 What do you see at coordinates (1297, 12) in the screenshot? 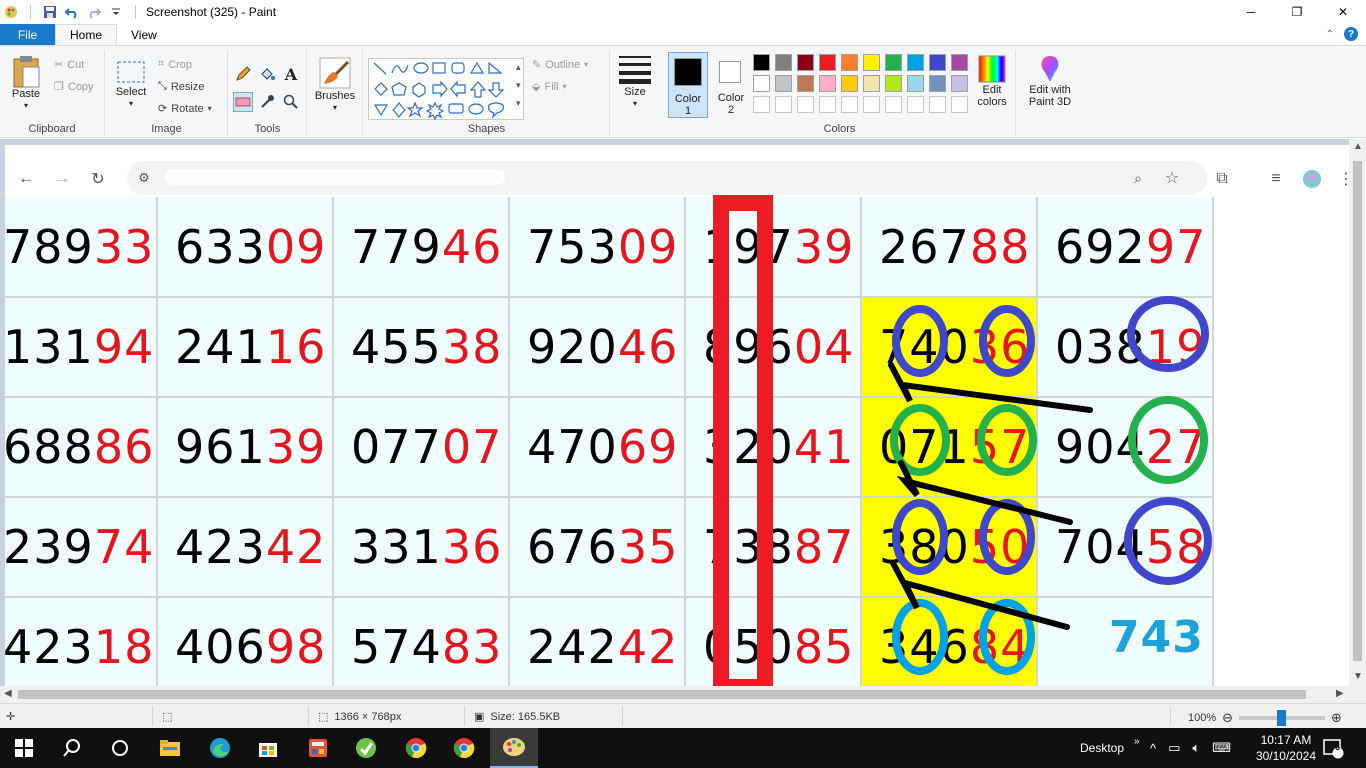
I see `maximize-button: ❐` at bounding box center [1297, 12].